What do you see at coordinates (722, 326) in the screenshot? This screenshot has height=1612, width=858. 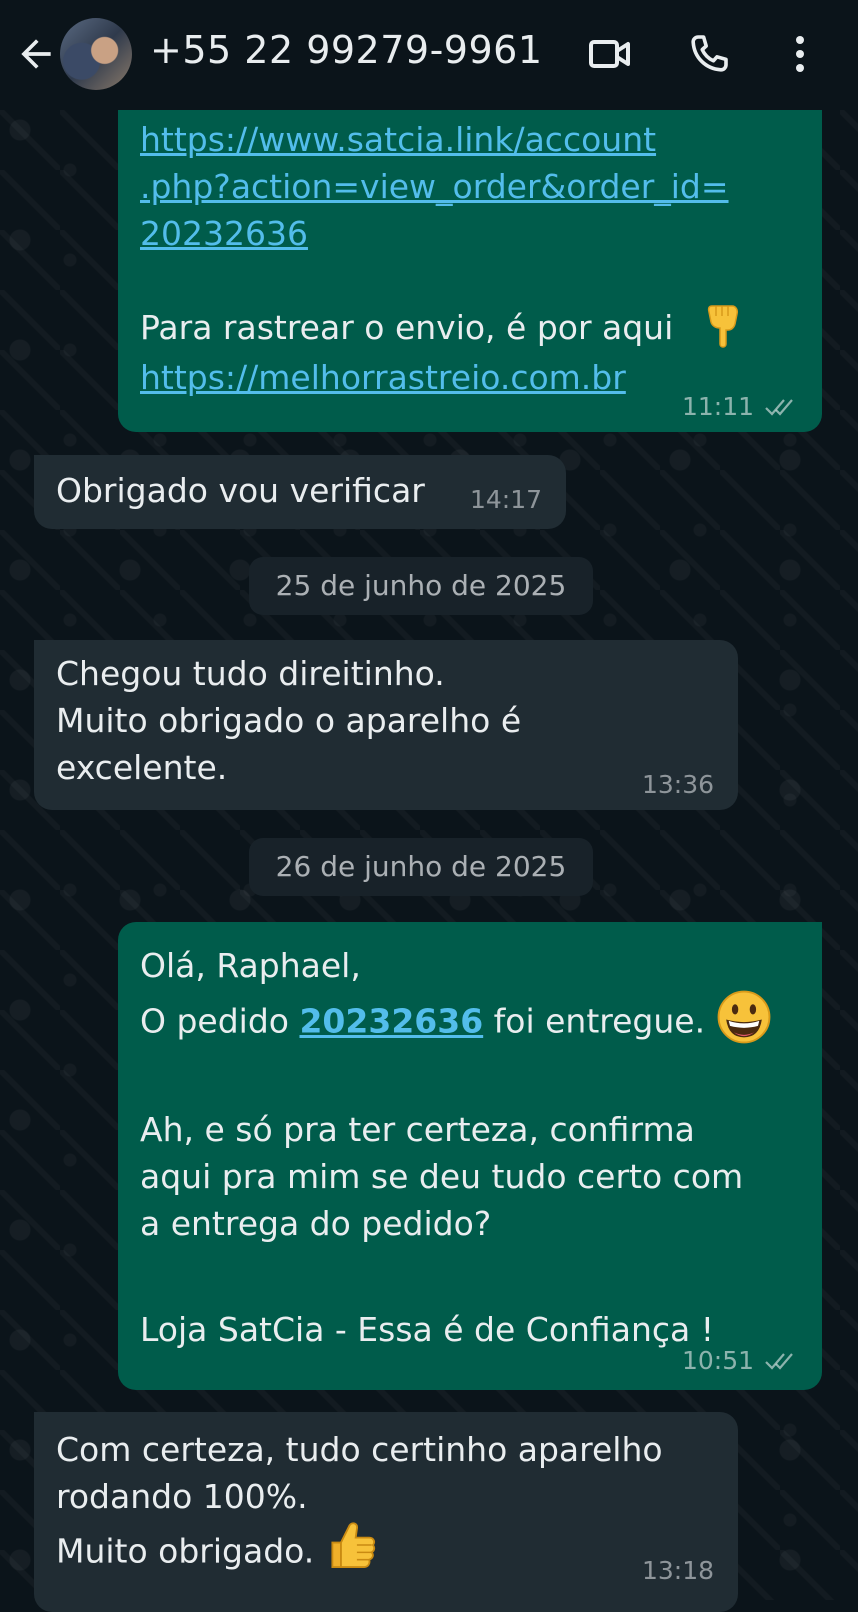 I see `pointing-down-hand-emoji` at bounding box center [722, 326].